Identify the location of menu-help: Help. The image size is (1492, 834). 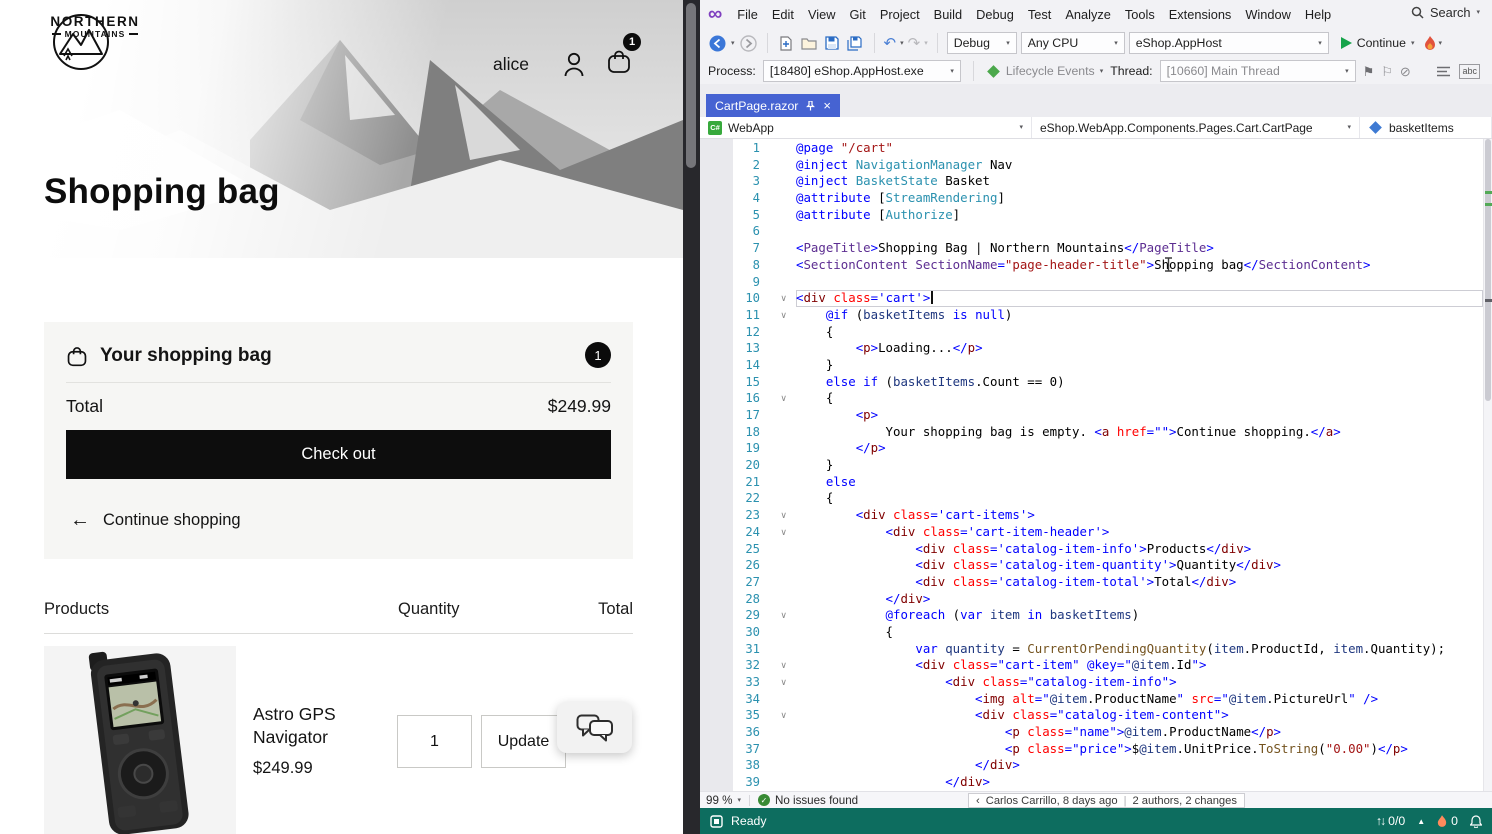
(1318, 14).